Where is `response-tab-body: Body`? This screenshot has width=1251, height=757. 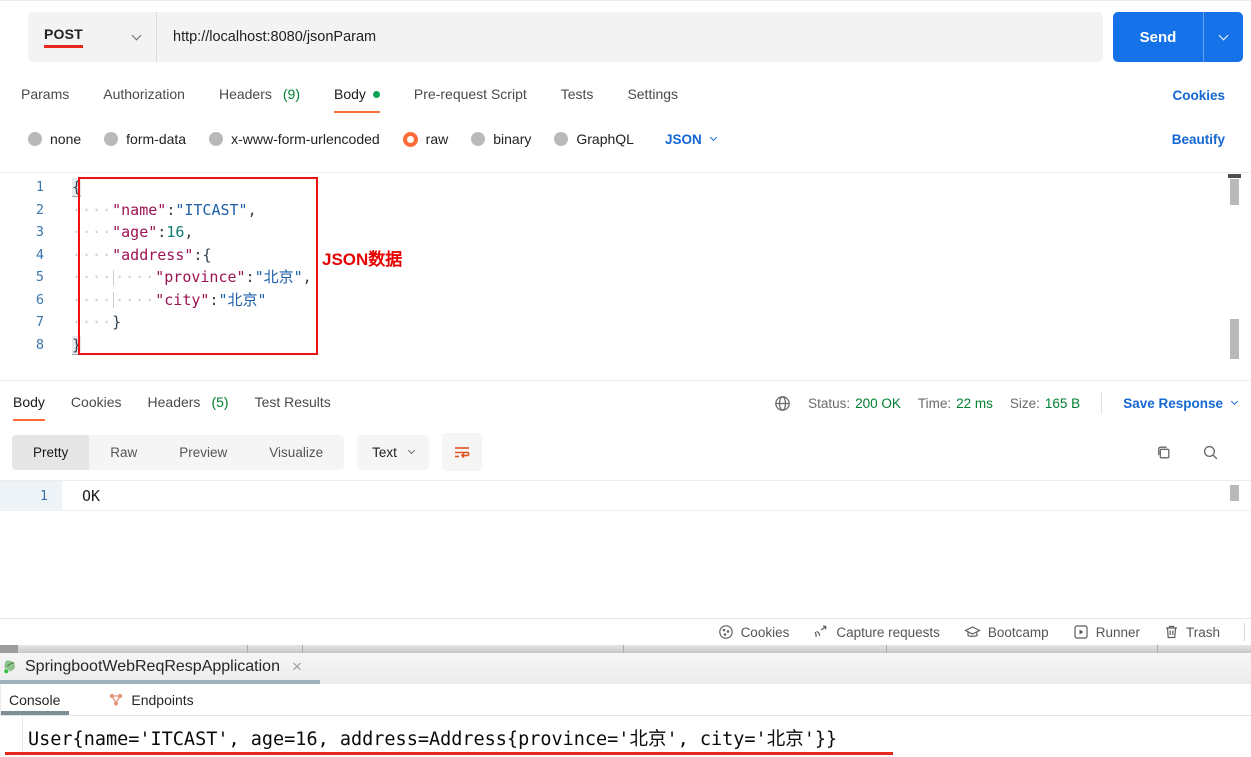
response-tab-body: Body is located at coordinates (29, 407).